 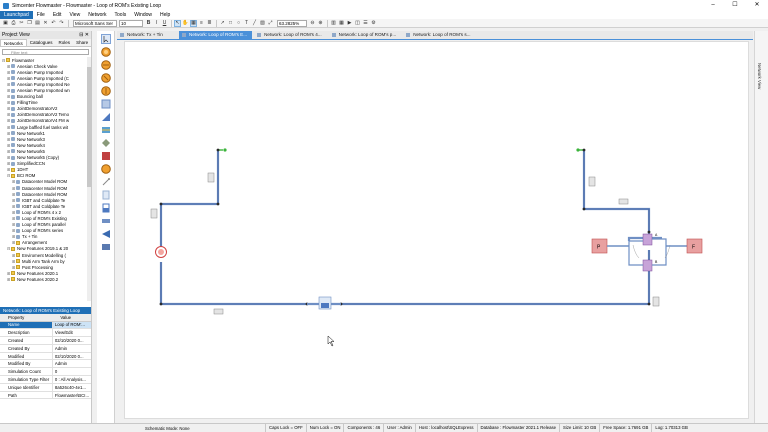 I want to click on fan-icon, so click(x=106, y=64).